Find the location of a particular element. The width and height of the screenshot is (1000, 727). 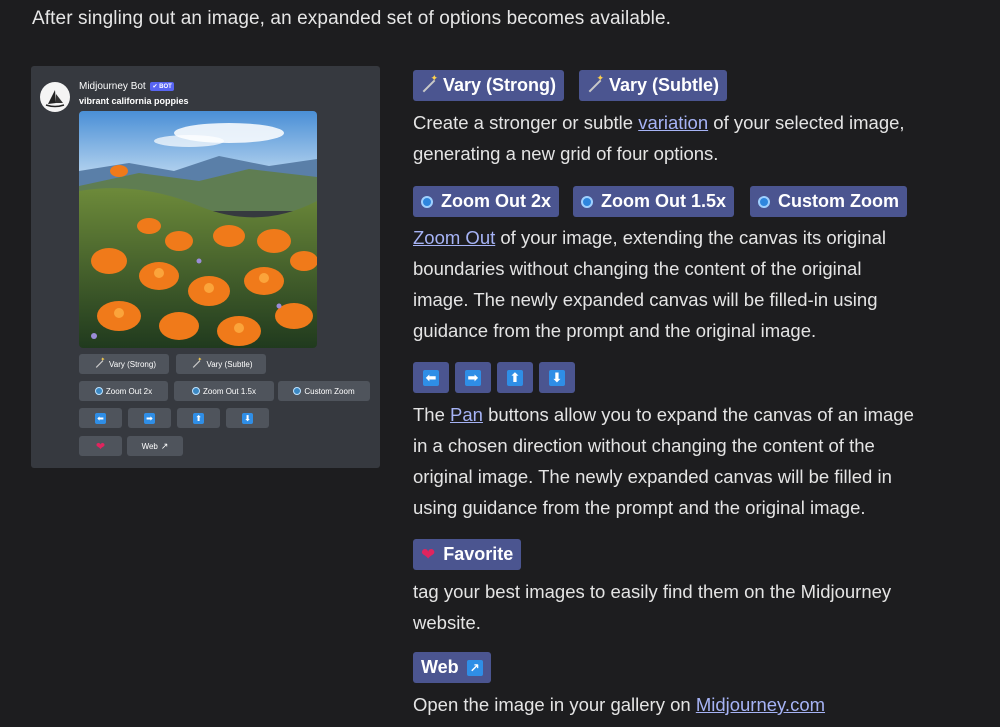

vary-text-after: of your selected image, is located at coordinates (806, 122).